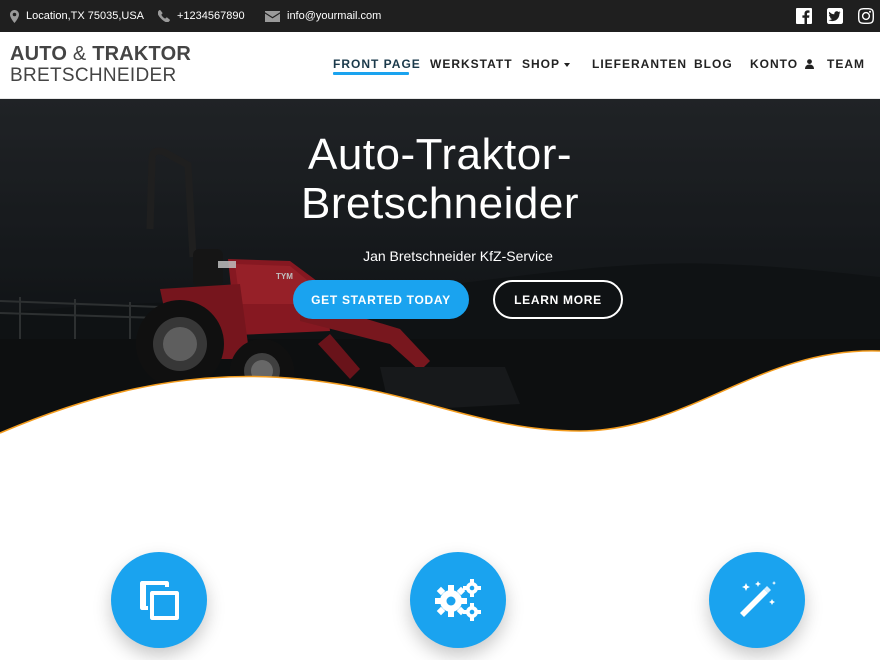  I want to click on nav-konto-label: KONTO, so click(774, 64).